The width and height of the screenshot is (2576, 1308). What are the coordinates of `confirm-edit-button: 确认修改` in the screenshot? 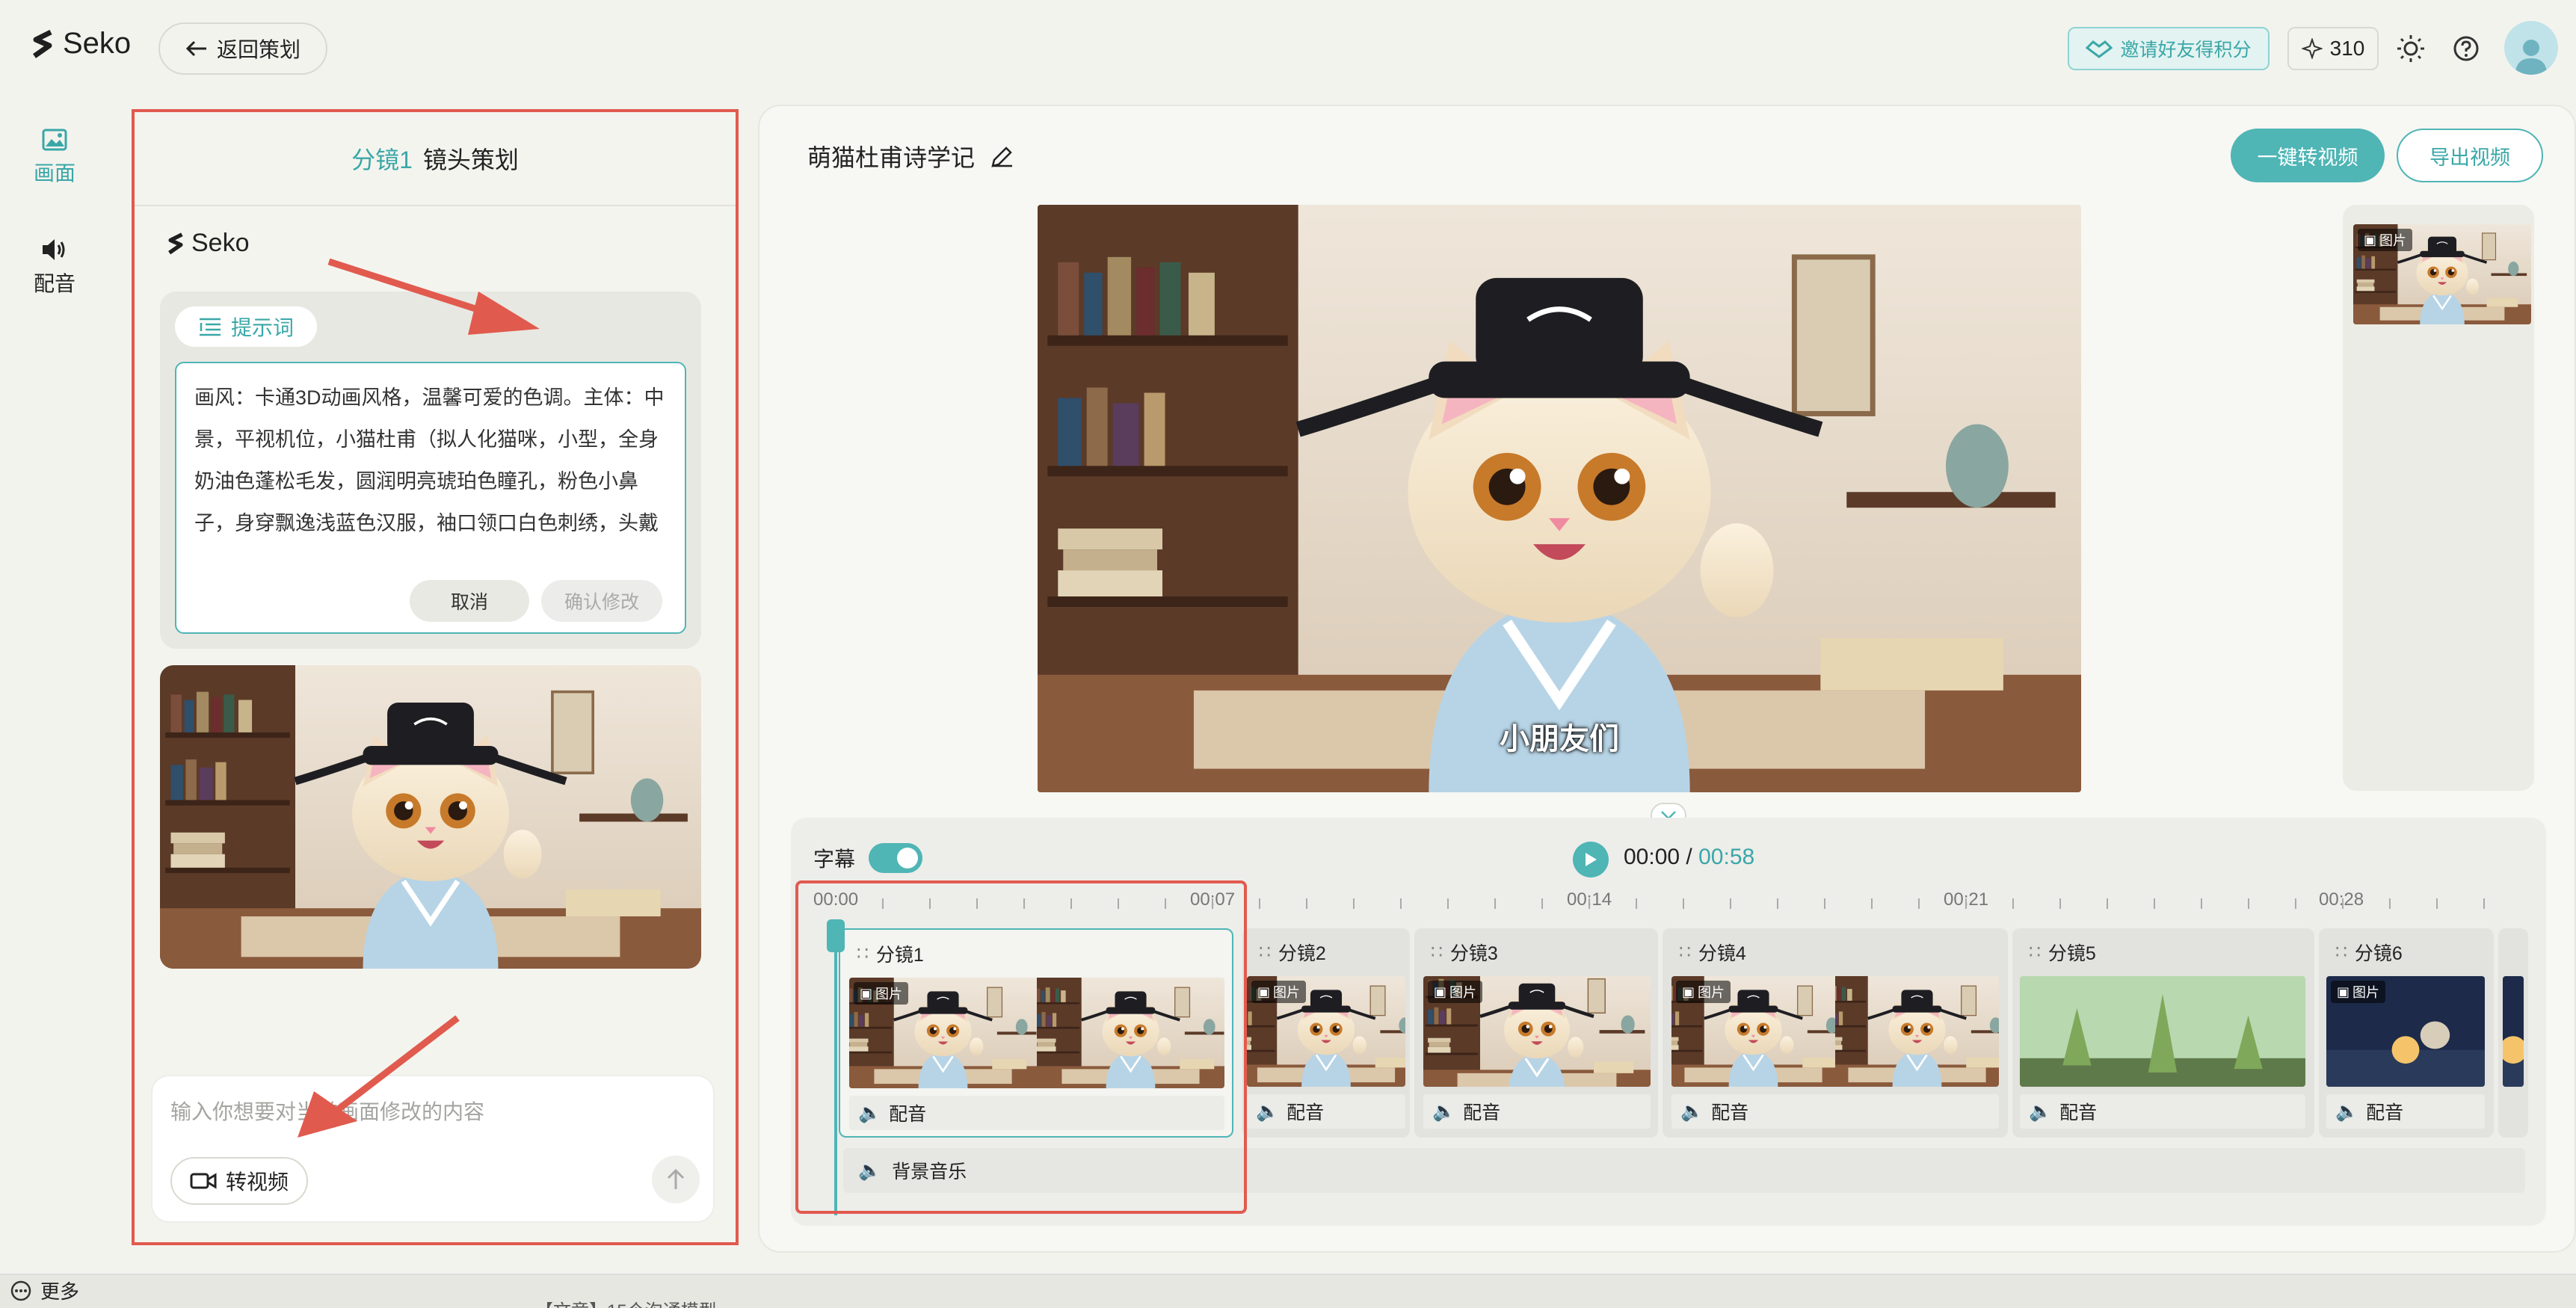 It's located at (601, 601).